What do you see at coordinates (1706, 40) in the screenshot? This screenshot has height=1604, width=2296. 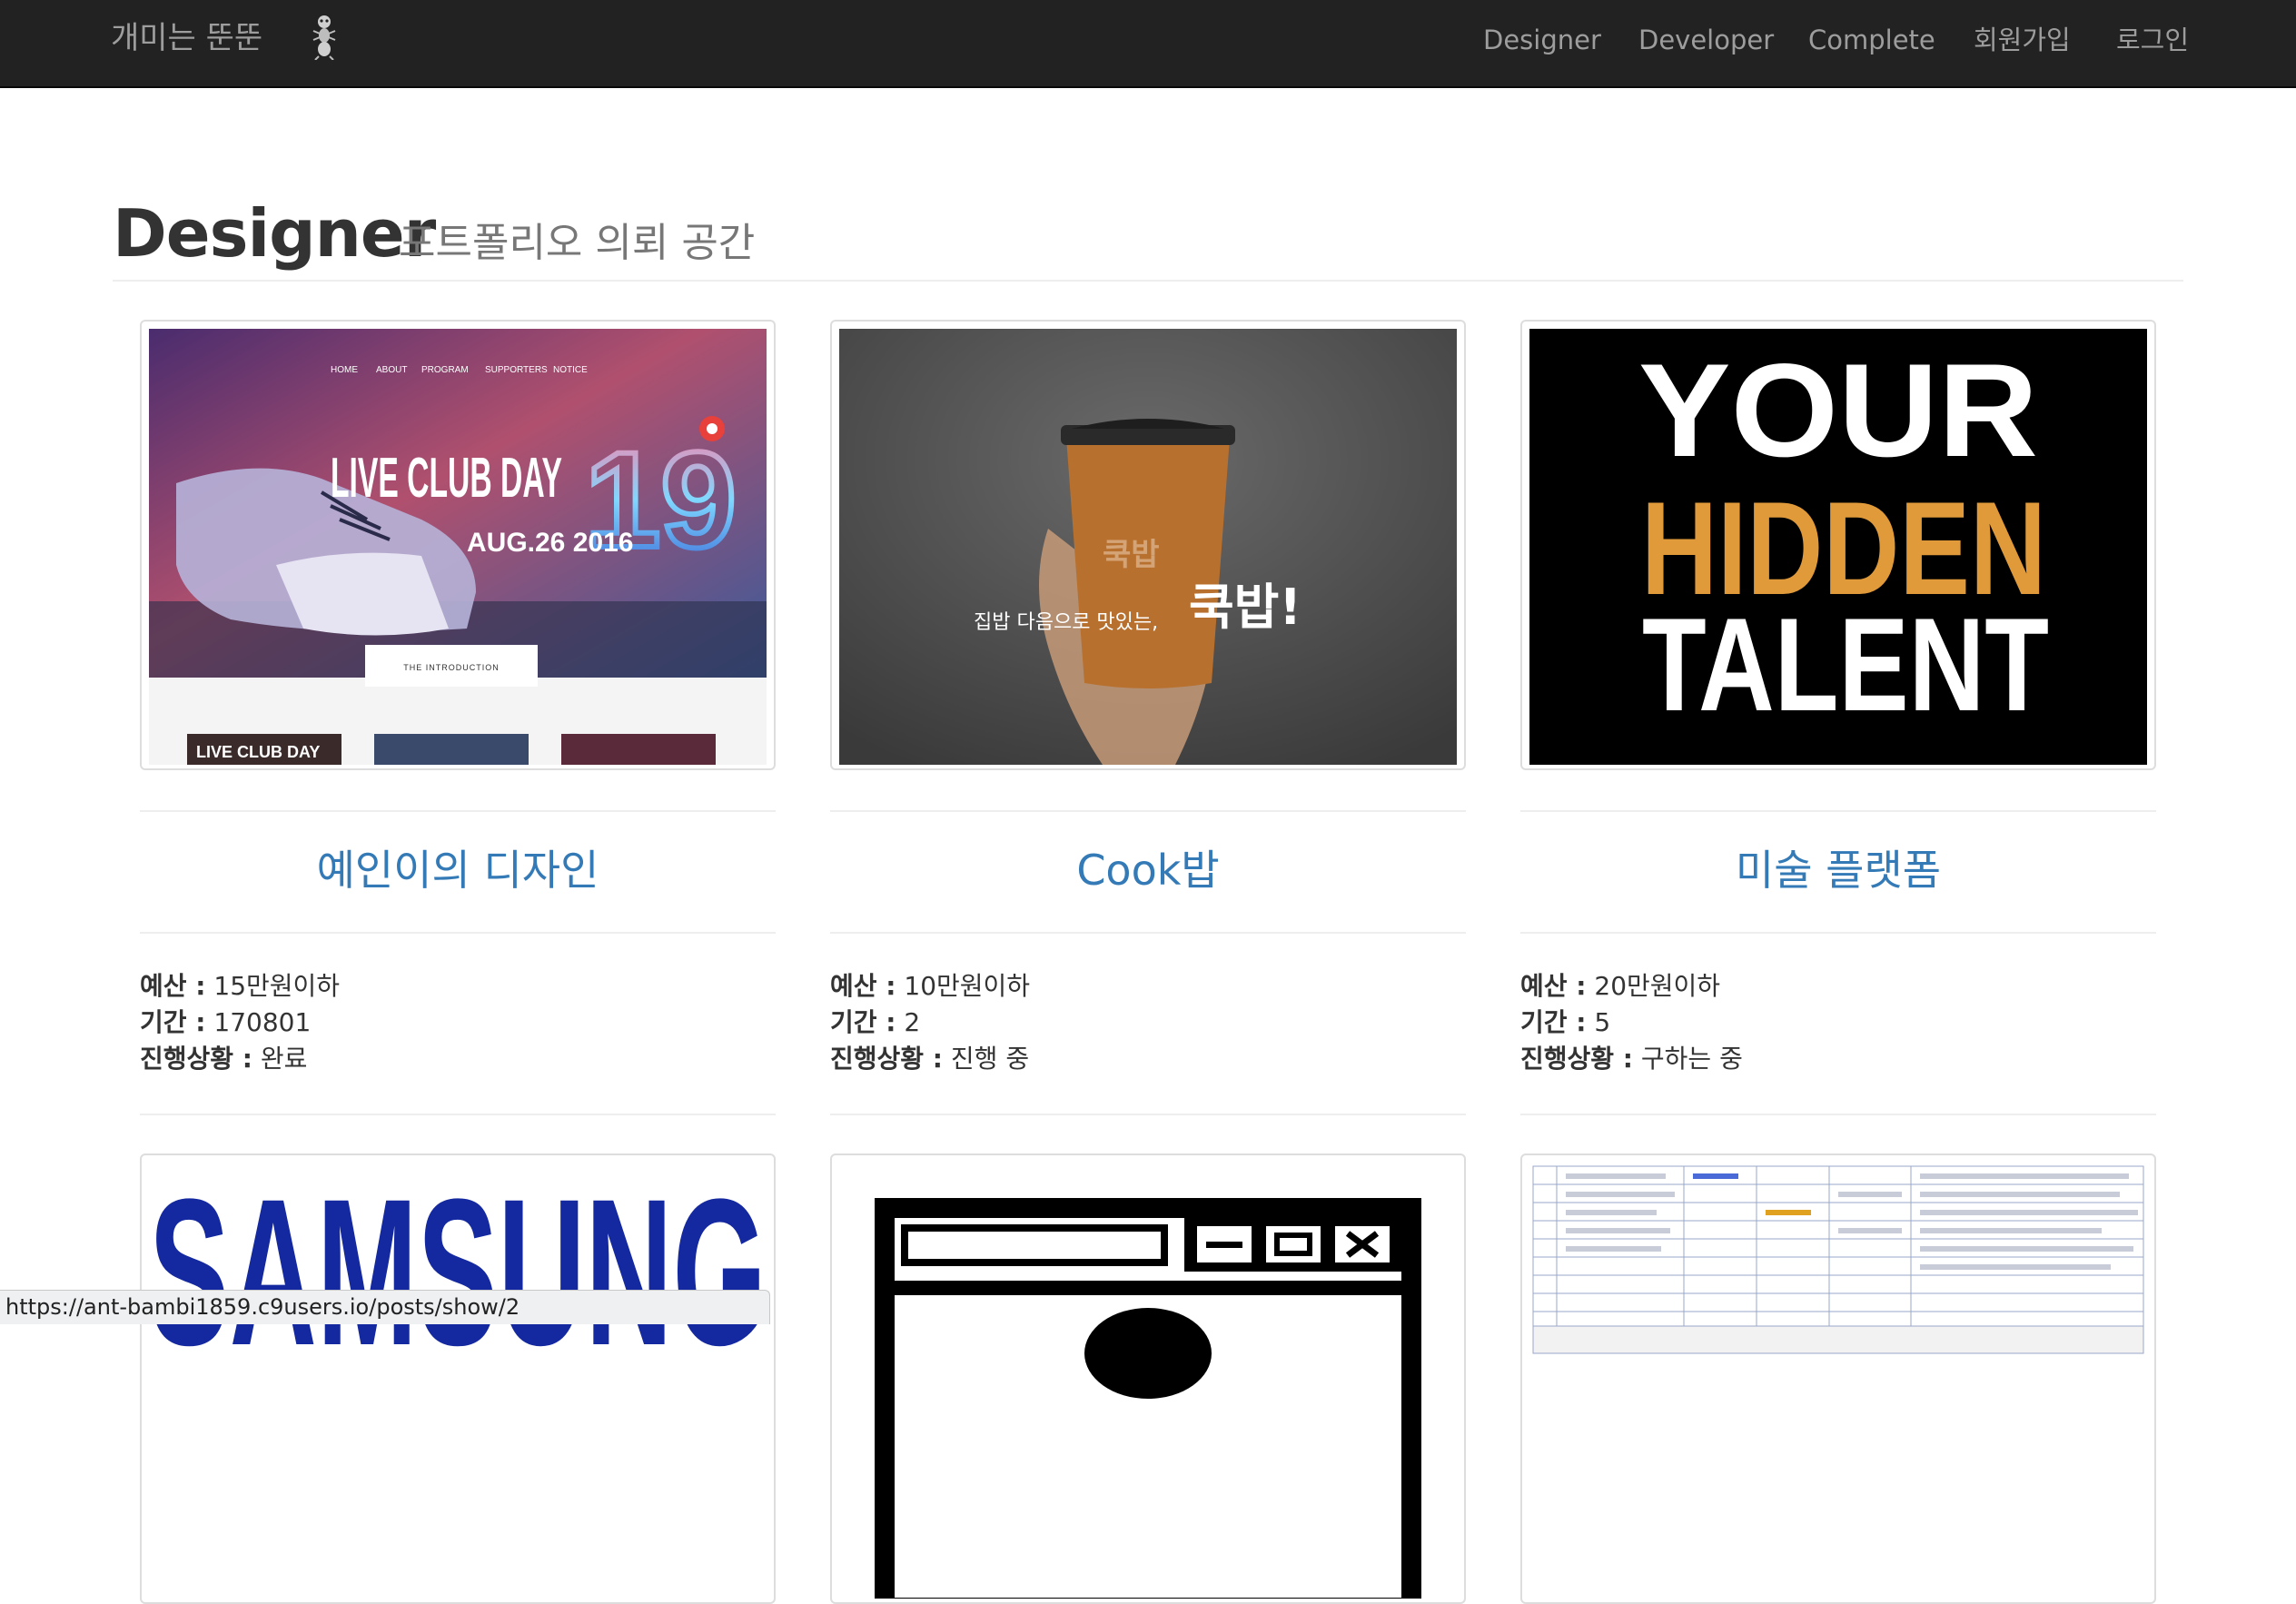 I see `nav-developer: Developer` at bounding box center [1706, 40].